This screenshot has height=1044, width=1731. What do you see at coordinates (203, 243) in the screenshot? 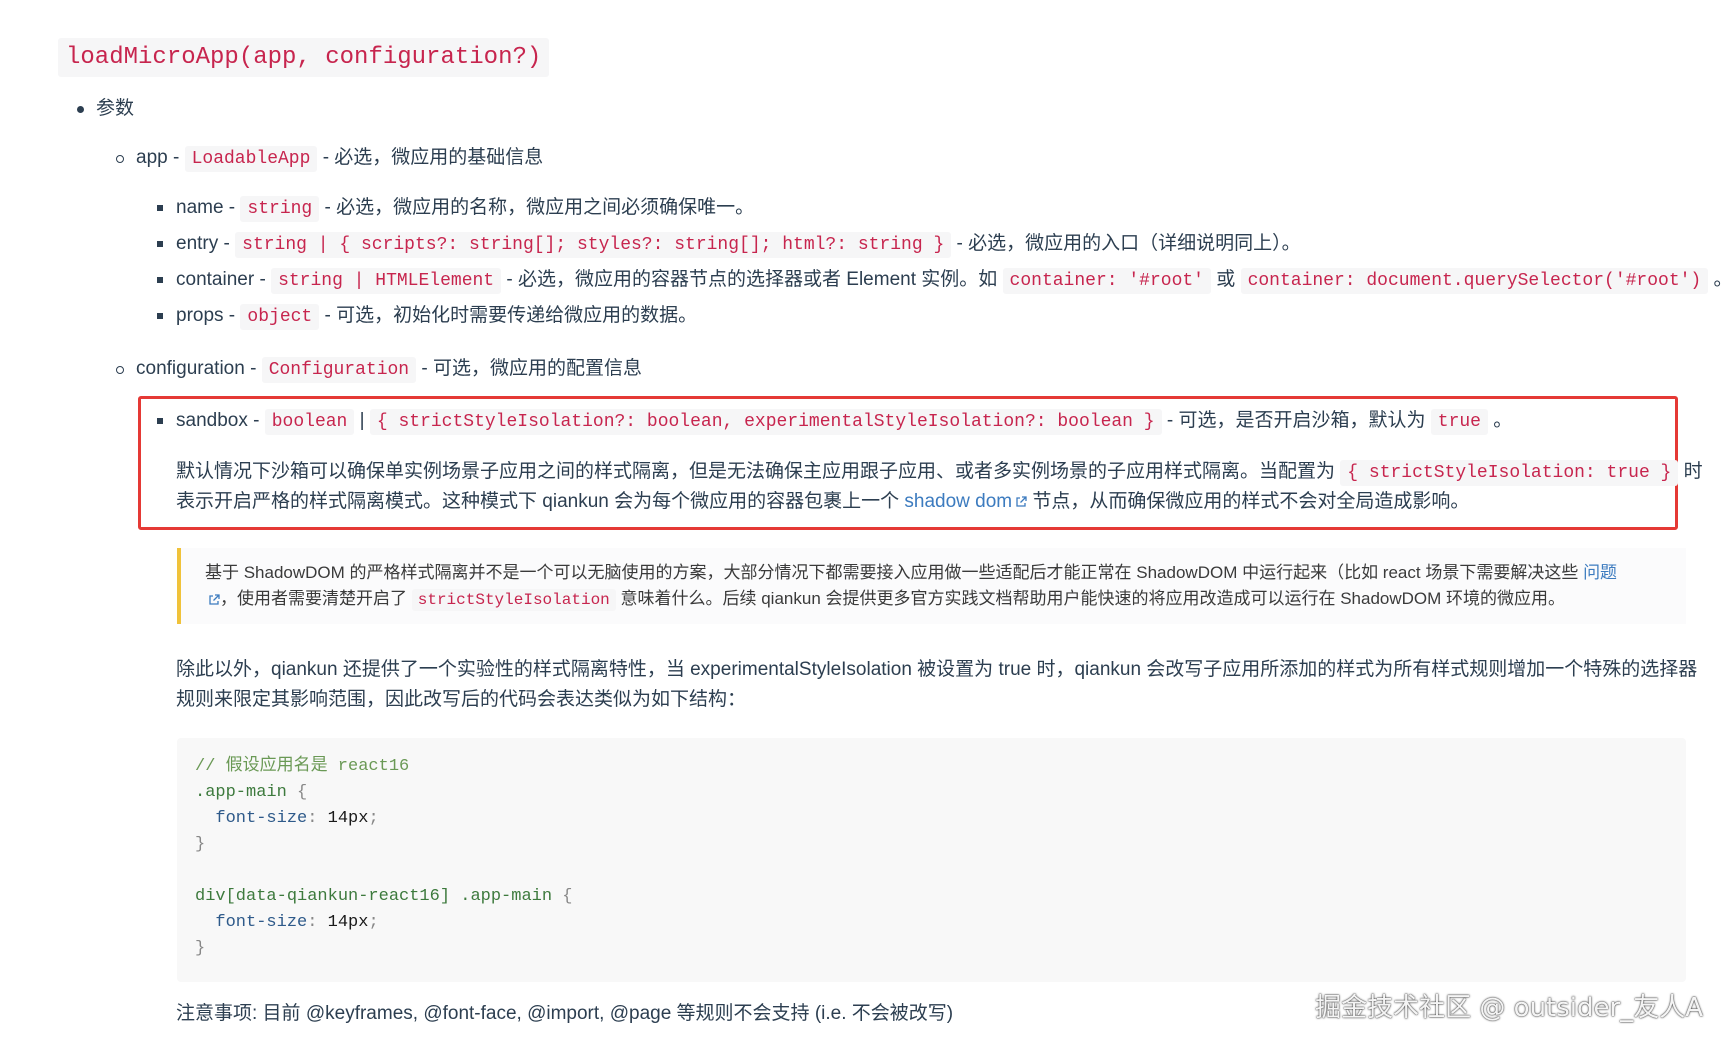
I see `field-label: entry -` at bounding box center [203, 243].